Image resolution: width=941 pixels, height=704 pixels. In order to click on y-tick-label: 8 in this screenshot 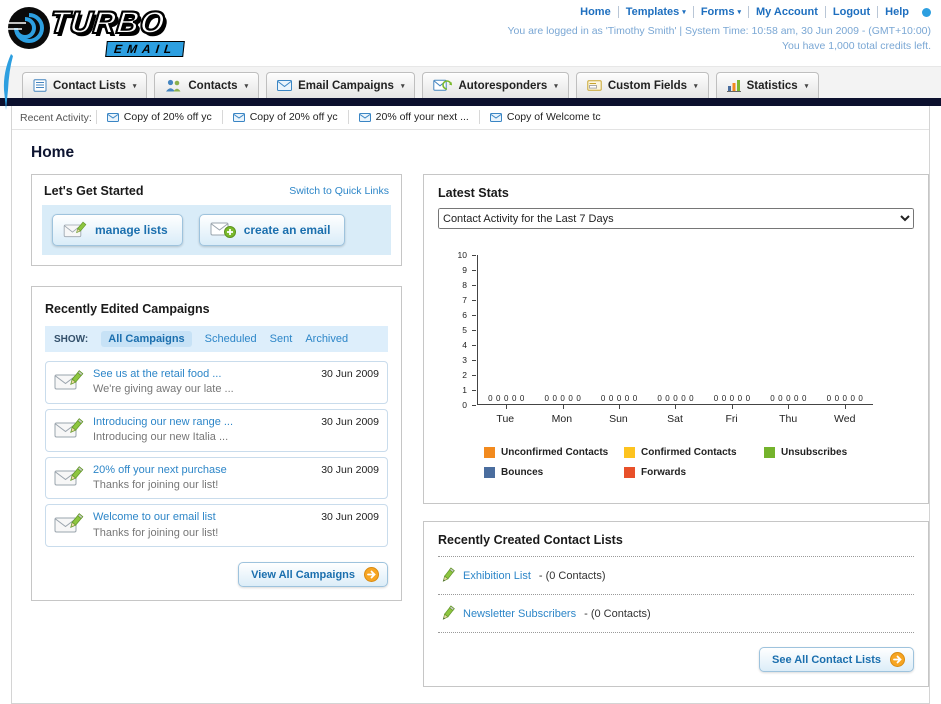, I will do `click(464, 284)`.